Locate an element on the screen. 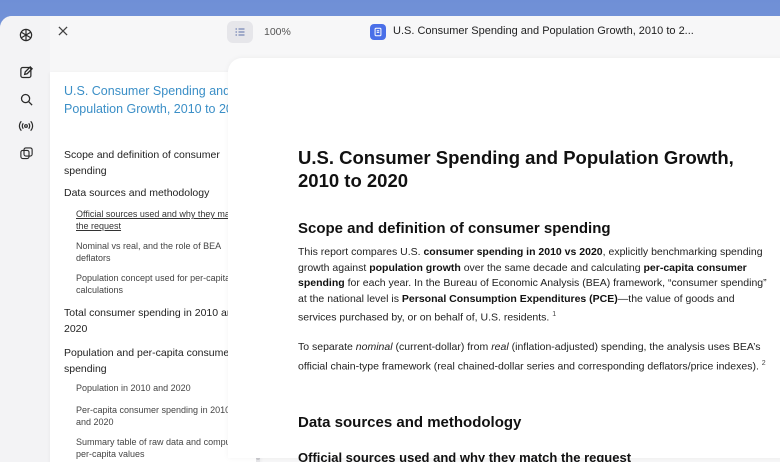 The width and height of the screenshot is (780, 462). new-chat-icon is located at coordinates (26, 72).